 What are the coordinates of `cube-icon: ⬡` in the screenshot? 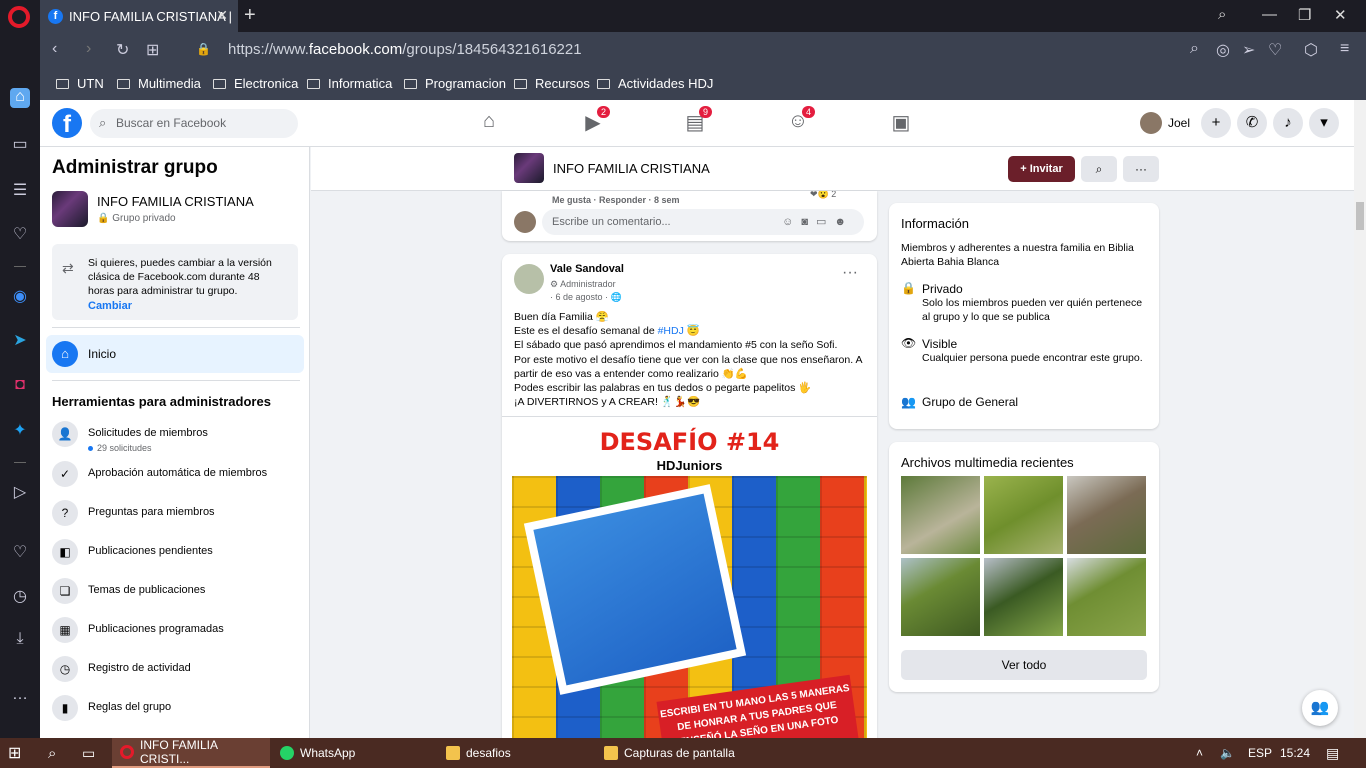 It's located at (1311, 50).